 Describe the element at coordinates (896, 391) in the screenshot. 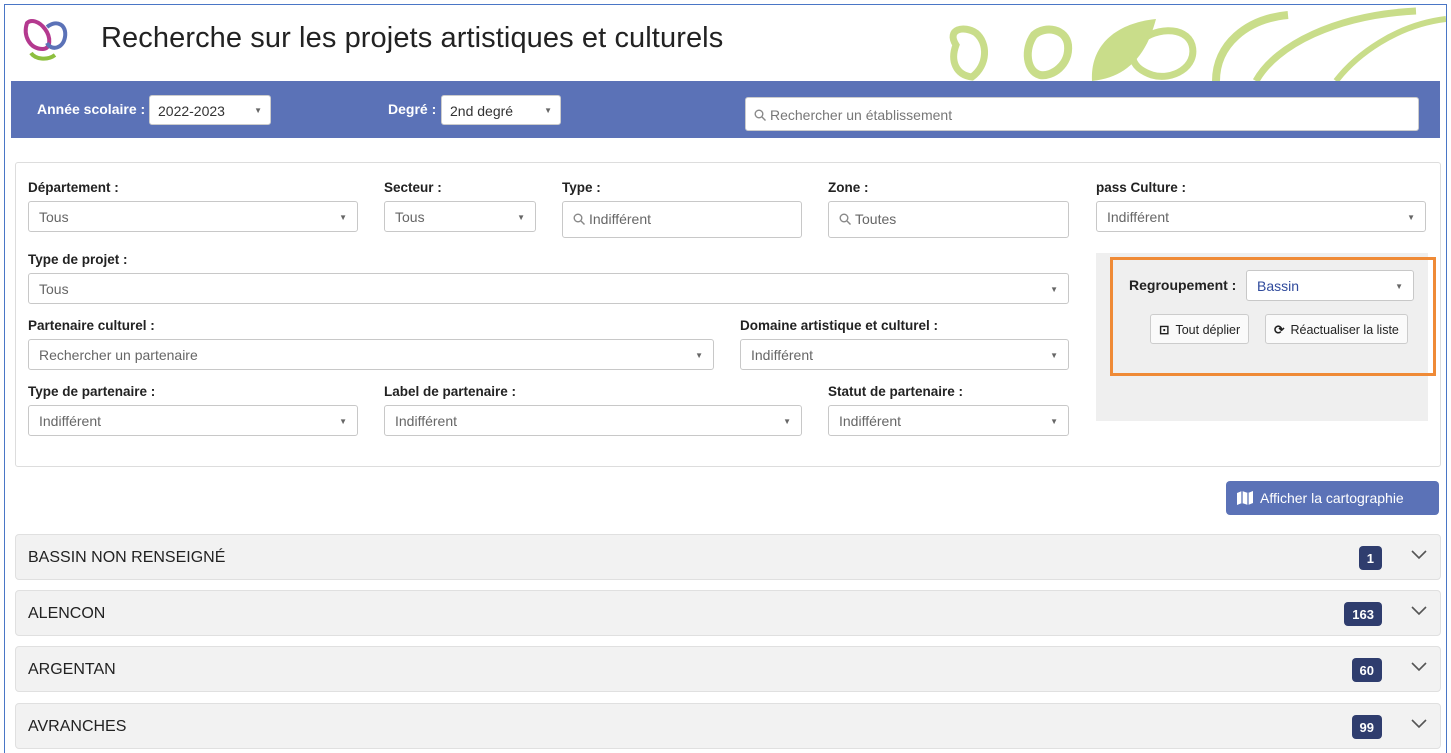

I see `statut-partenaire-label: Statut de partenaire :` at that location.